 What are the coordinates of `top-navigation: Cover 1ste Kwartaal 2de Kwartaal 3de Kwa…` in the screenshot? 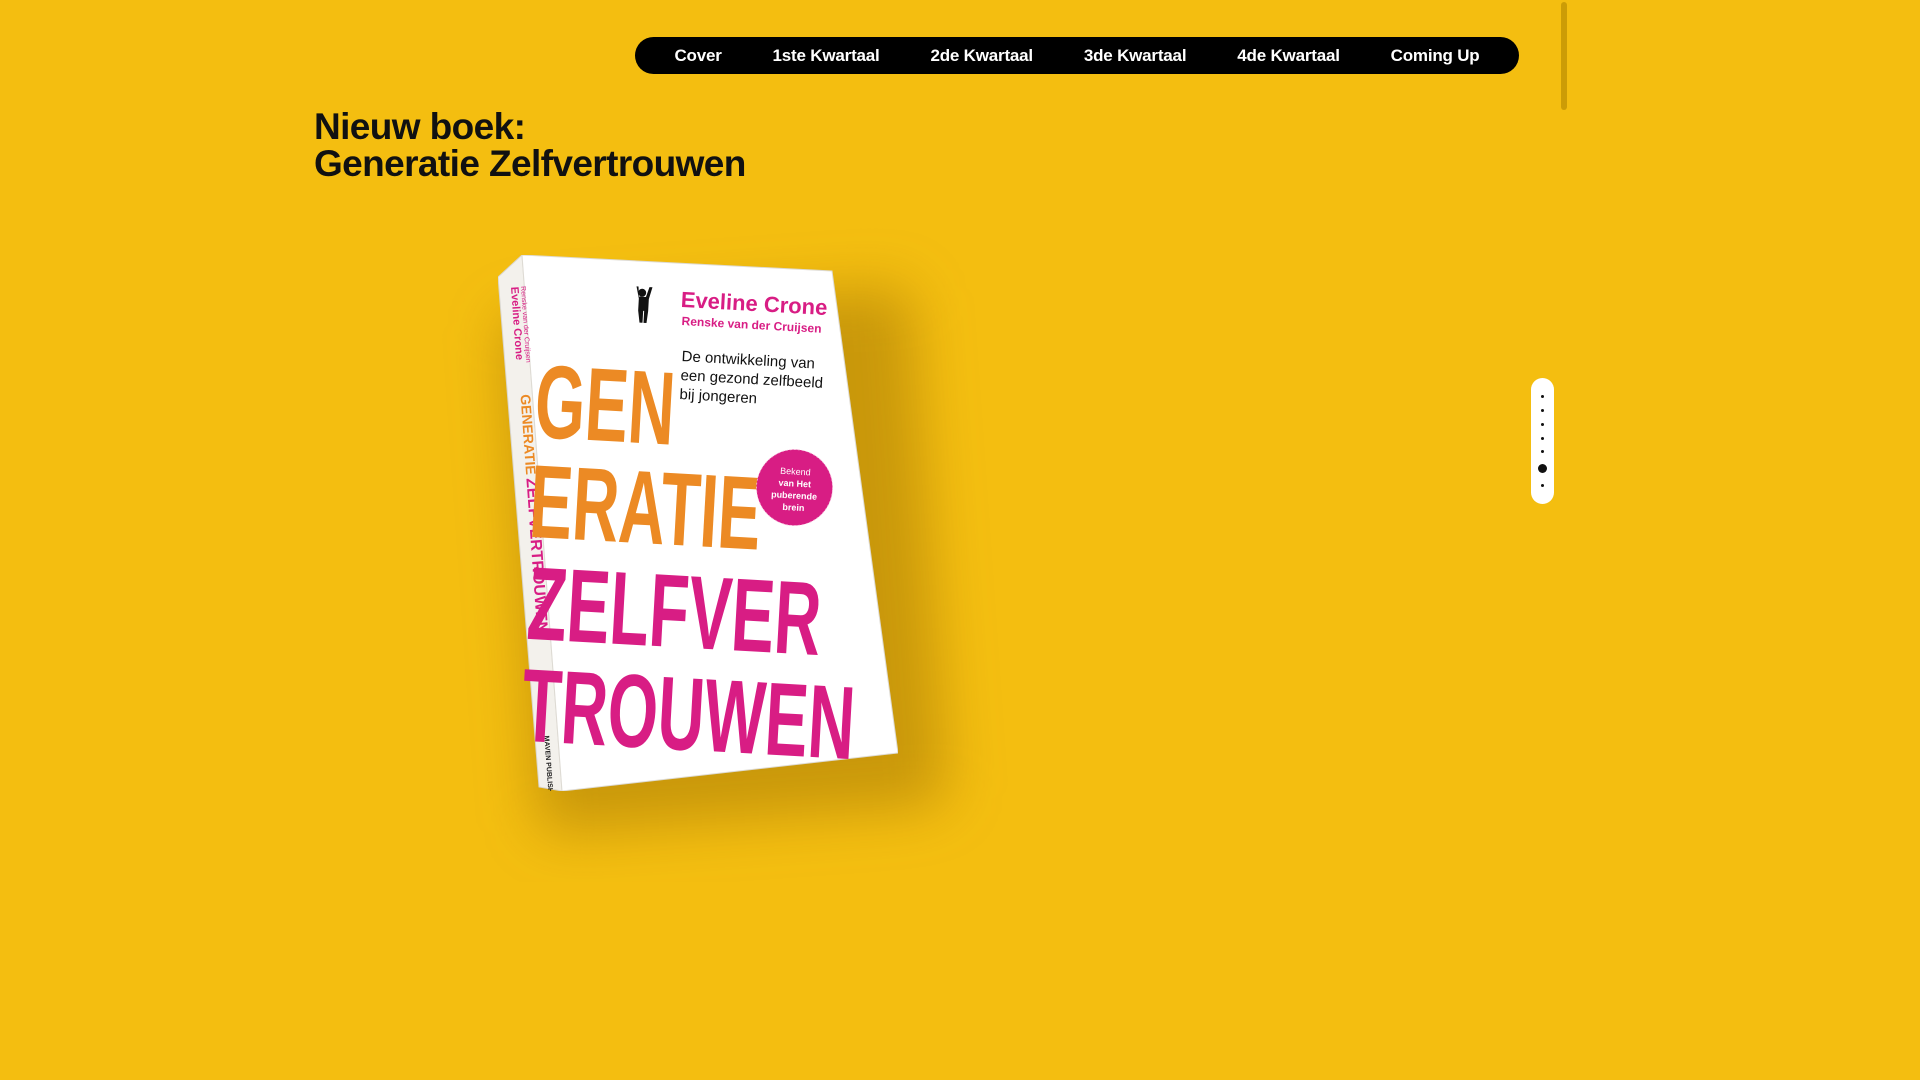 It's located at (1077, 55).